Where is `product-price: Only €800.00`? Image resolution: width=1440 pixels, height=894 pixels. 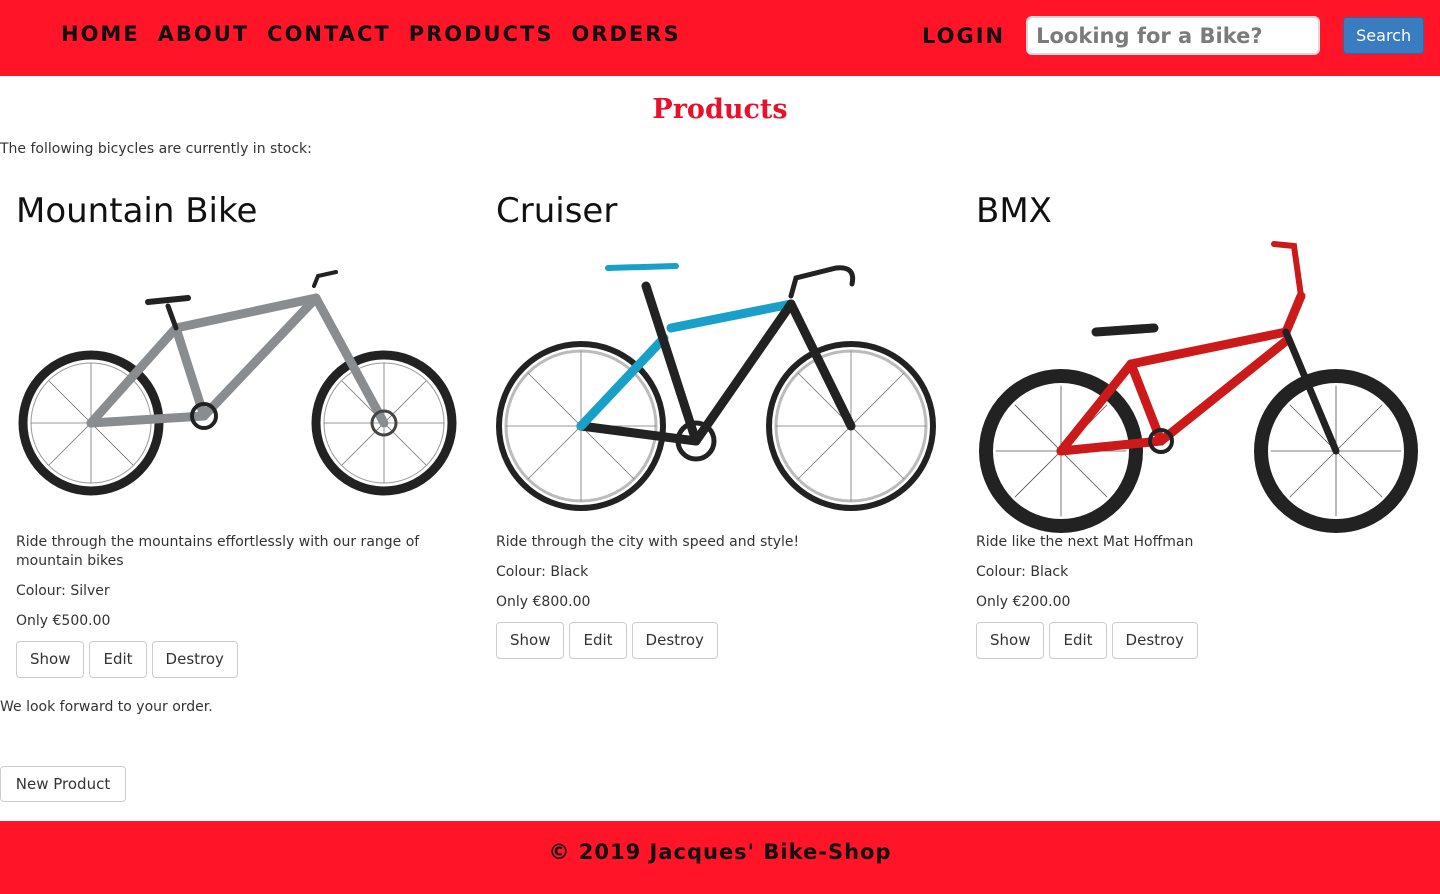
product-price: Only €800.00 is located at coordinates (543, 602).